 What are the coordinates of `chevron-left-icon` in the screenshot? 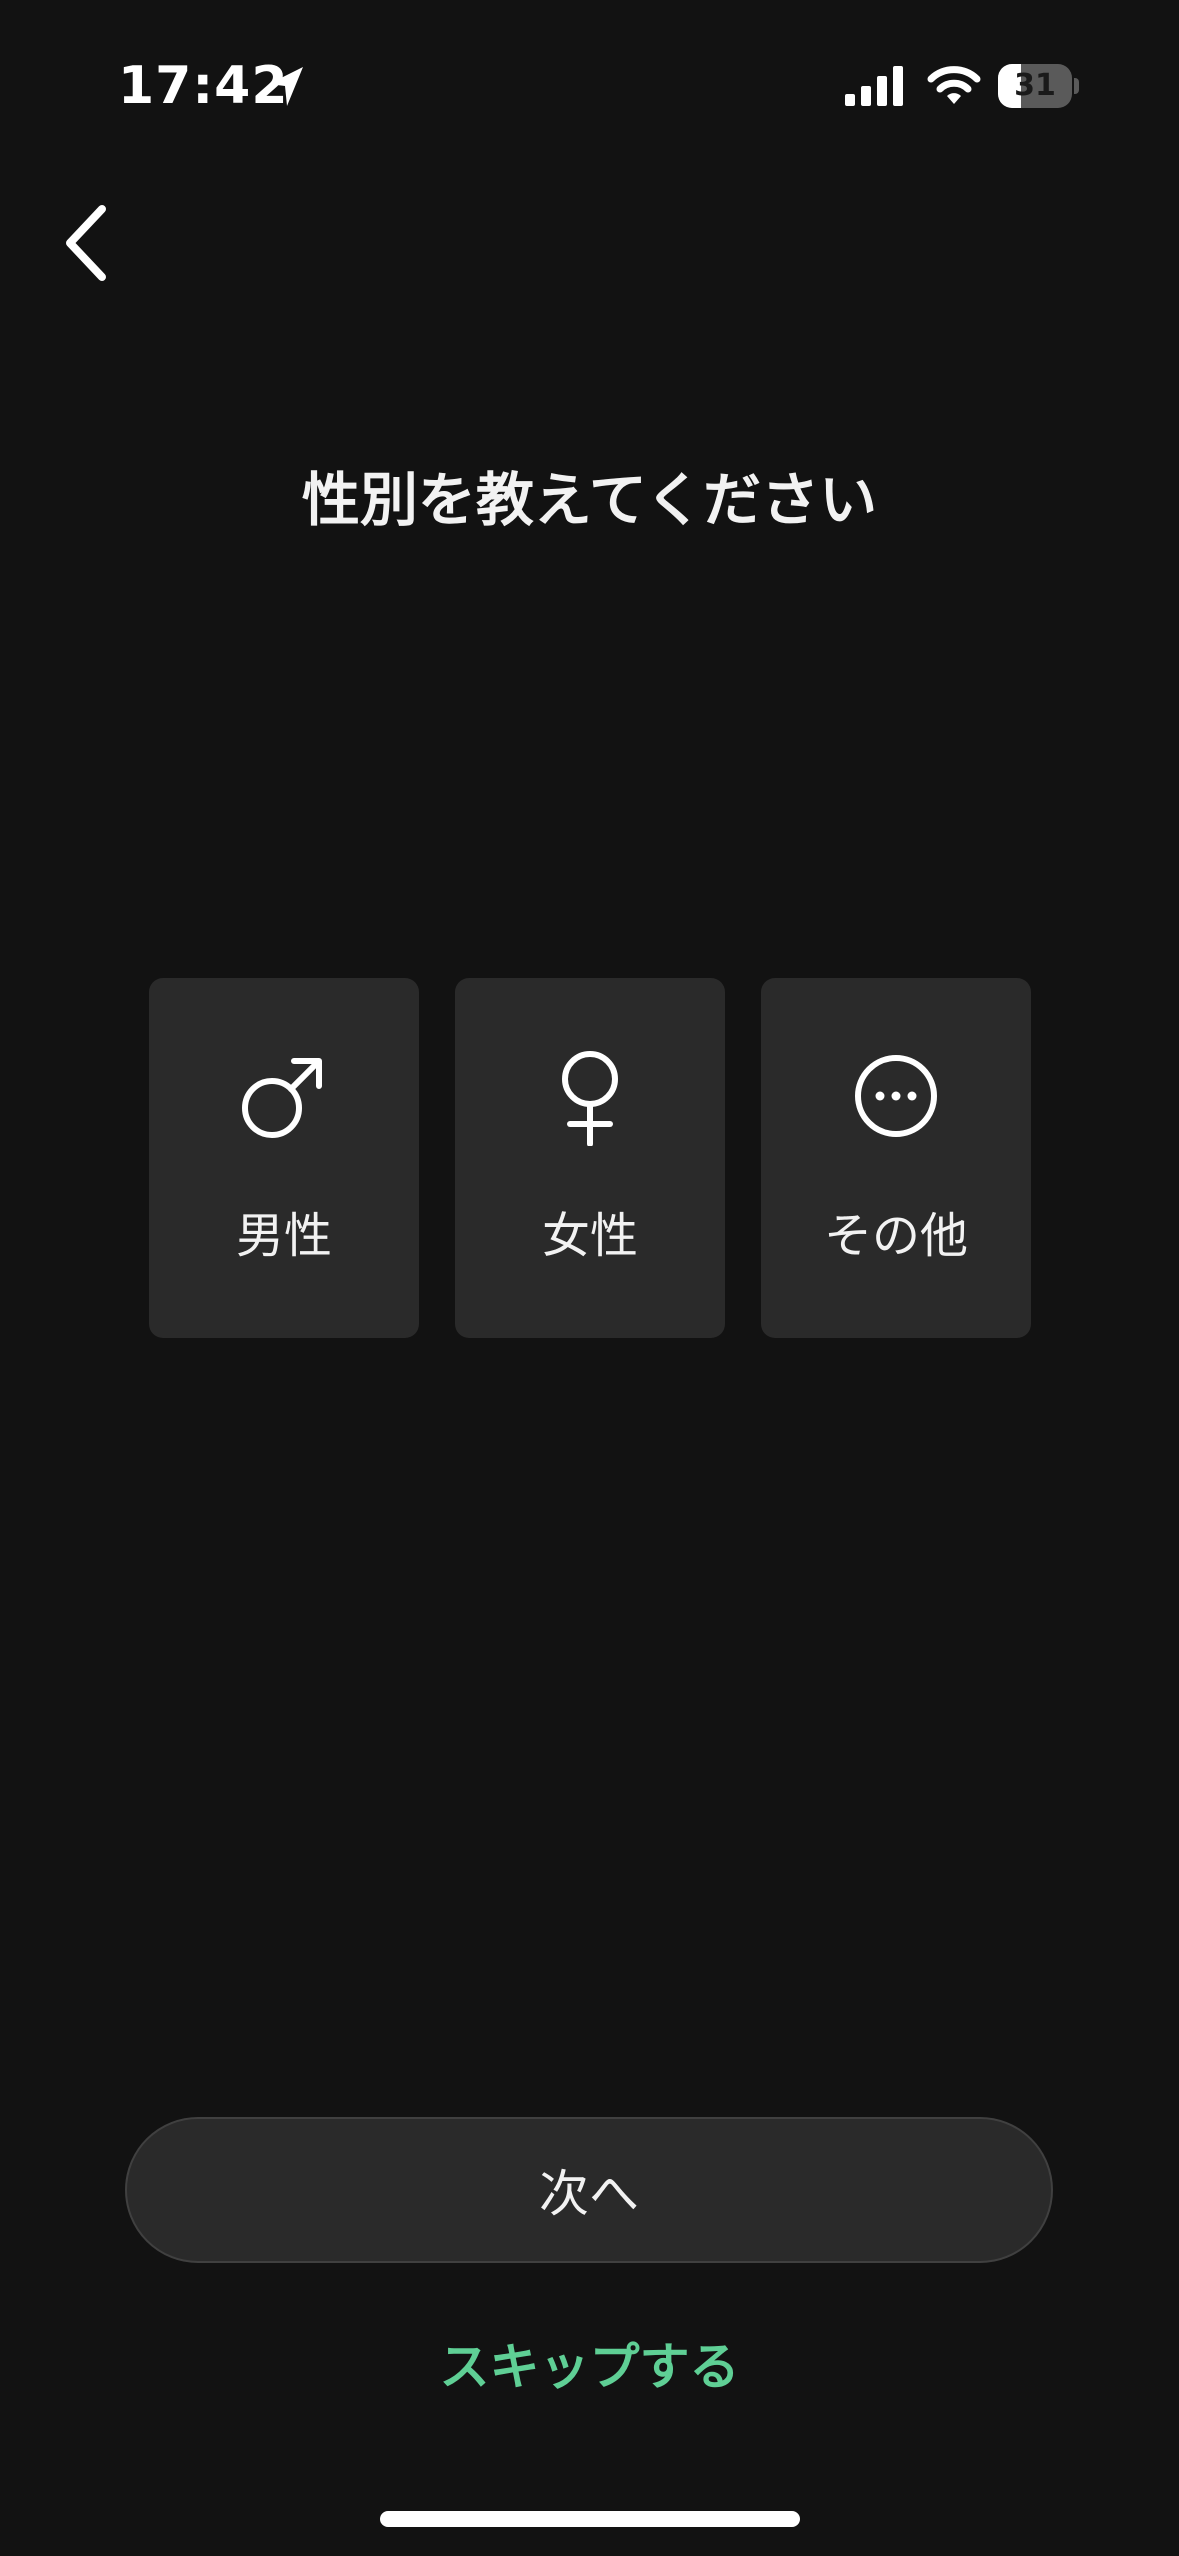 It's located at (86, 243).